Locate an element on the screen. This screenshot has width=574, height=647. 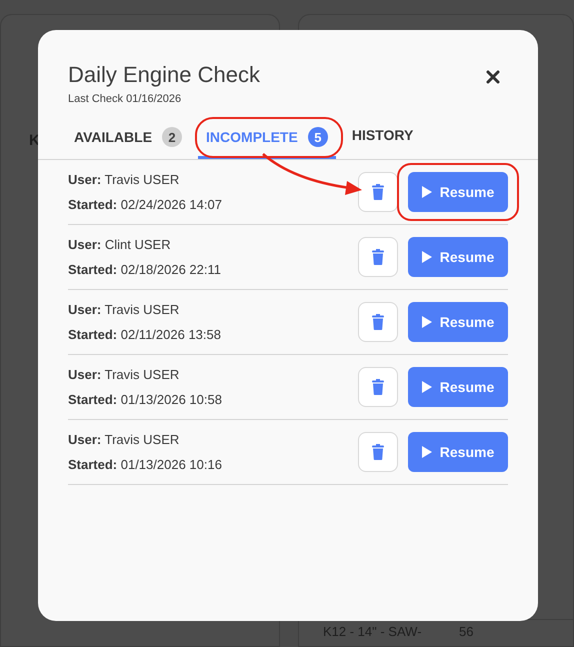
tab: INCOMPLETE 5 is located at coordinates (267, 143).